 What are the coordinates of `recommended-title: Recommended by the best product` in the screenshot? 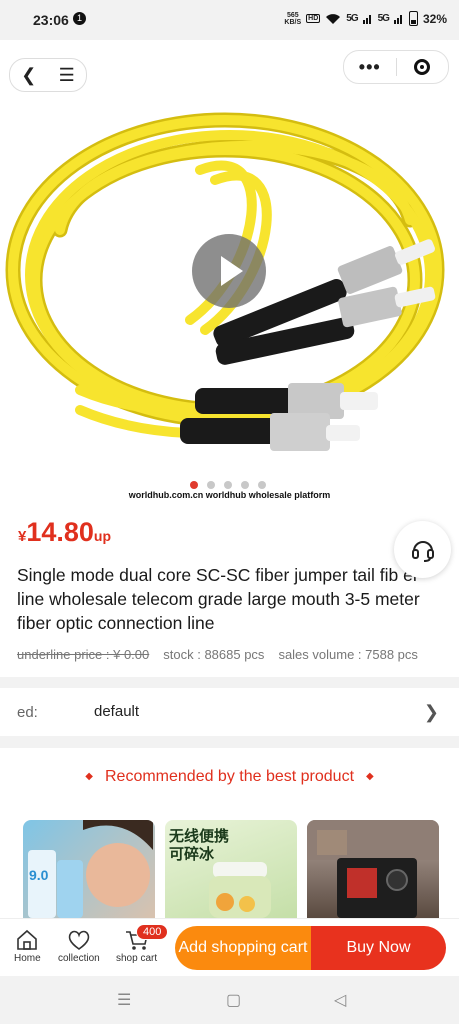 It's located at (229, 776).